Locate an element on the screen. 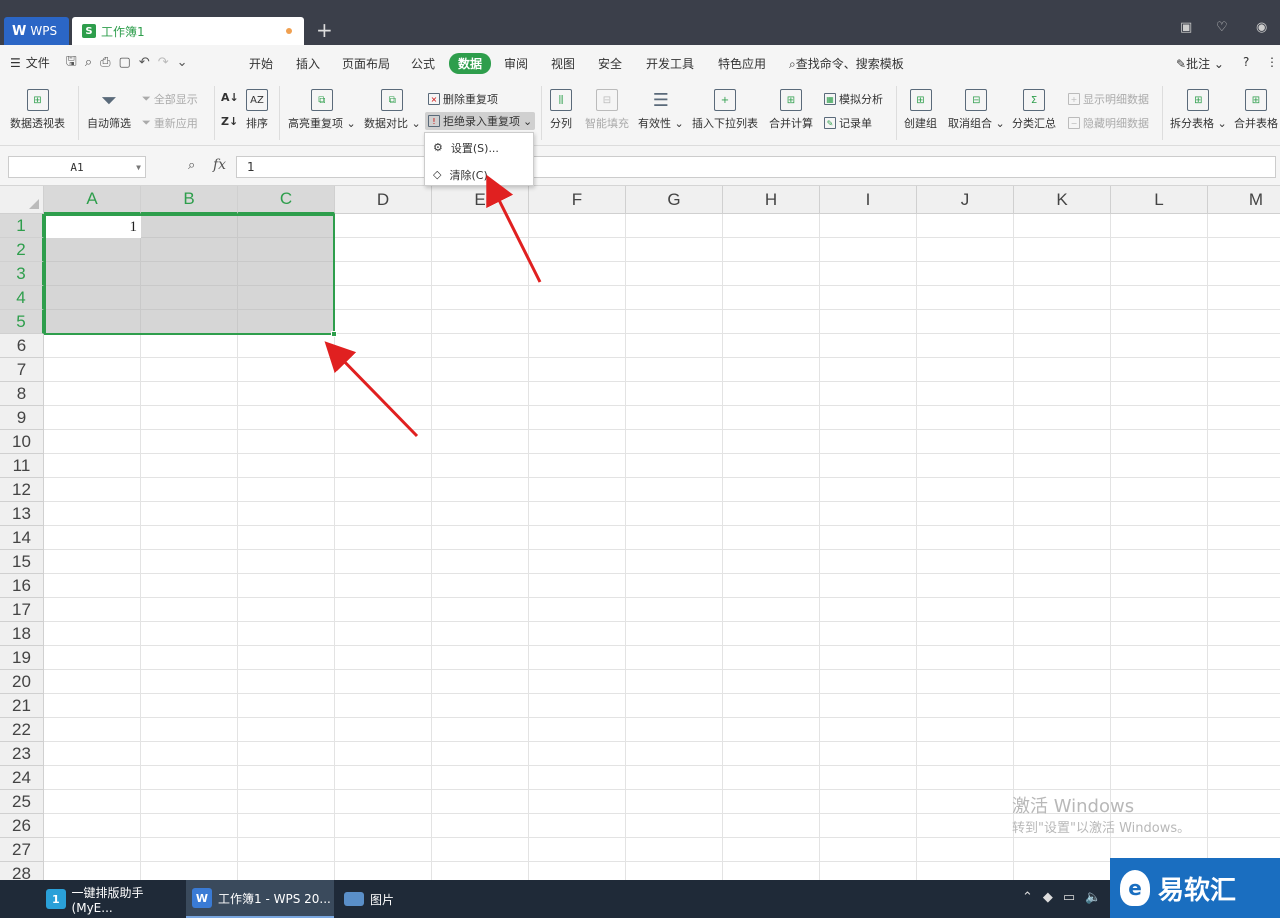  row-header-25: 25 is located at coordinates (22, 802).